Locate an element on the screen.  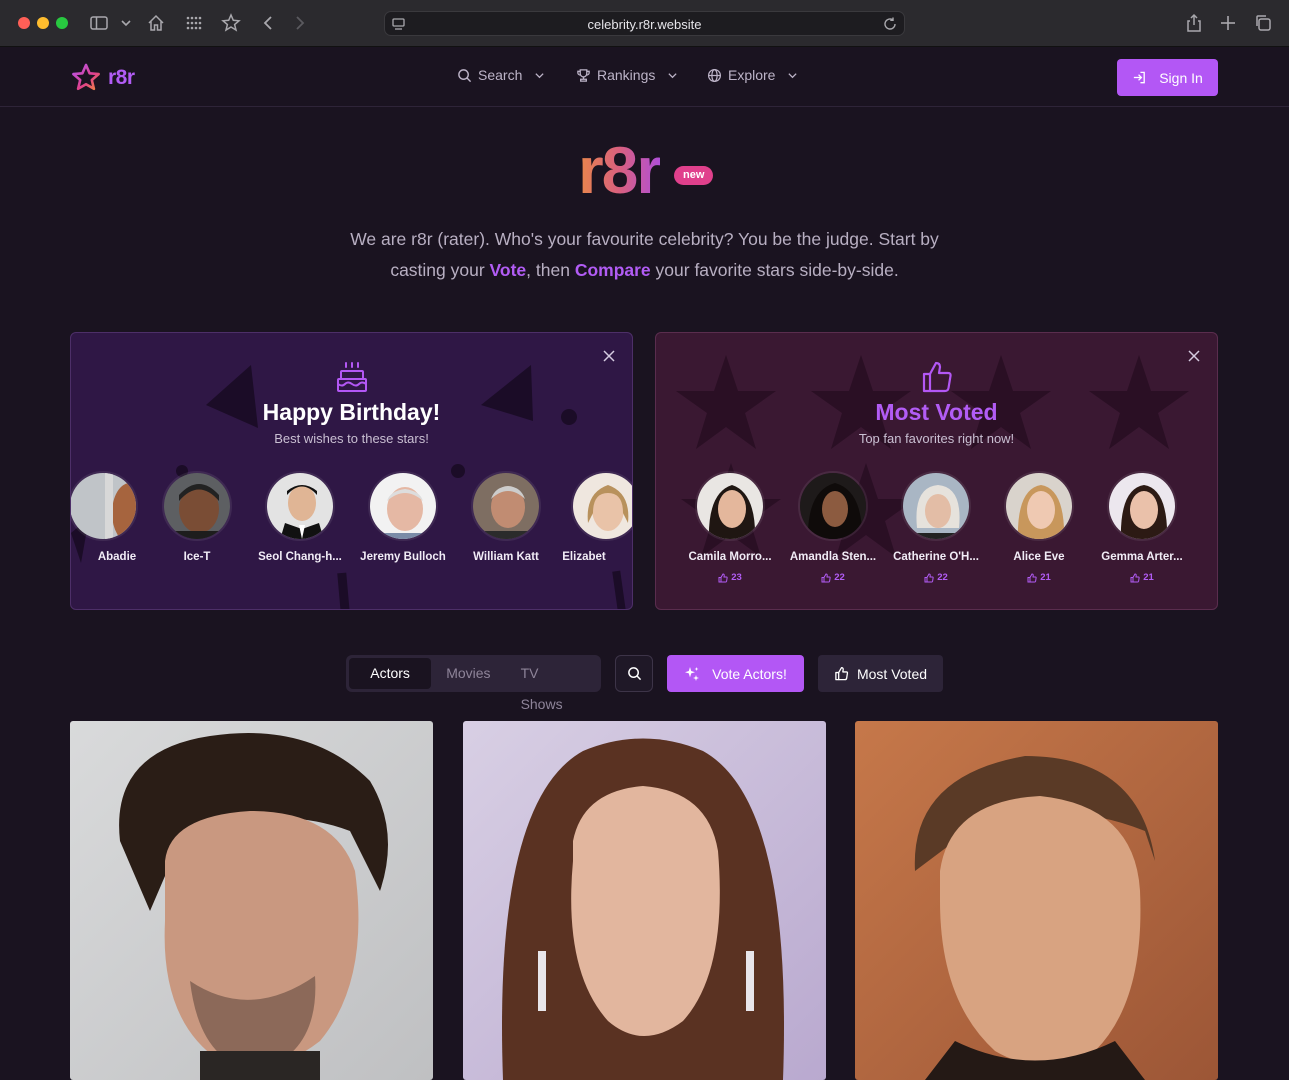
site-header: r8r Search Rankings Explore Sign In is located at coordinates (644, 77).